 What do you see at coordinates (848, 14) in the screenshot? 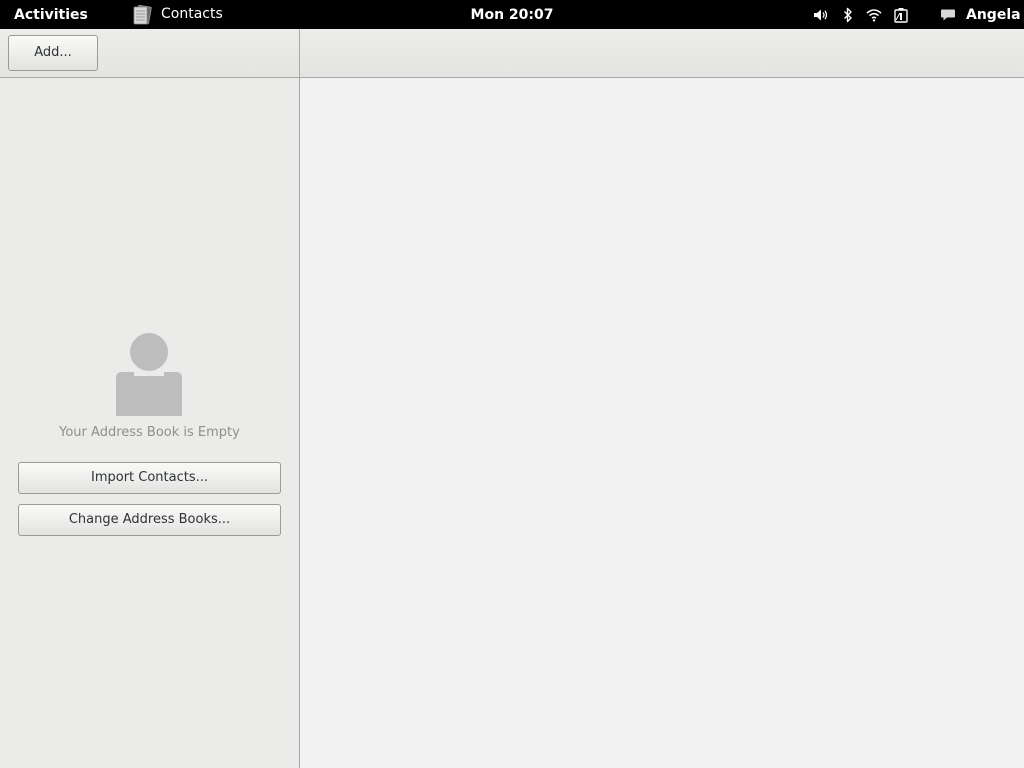
I see `bluetooth-icon` at bounding box center [848, 14].